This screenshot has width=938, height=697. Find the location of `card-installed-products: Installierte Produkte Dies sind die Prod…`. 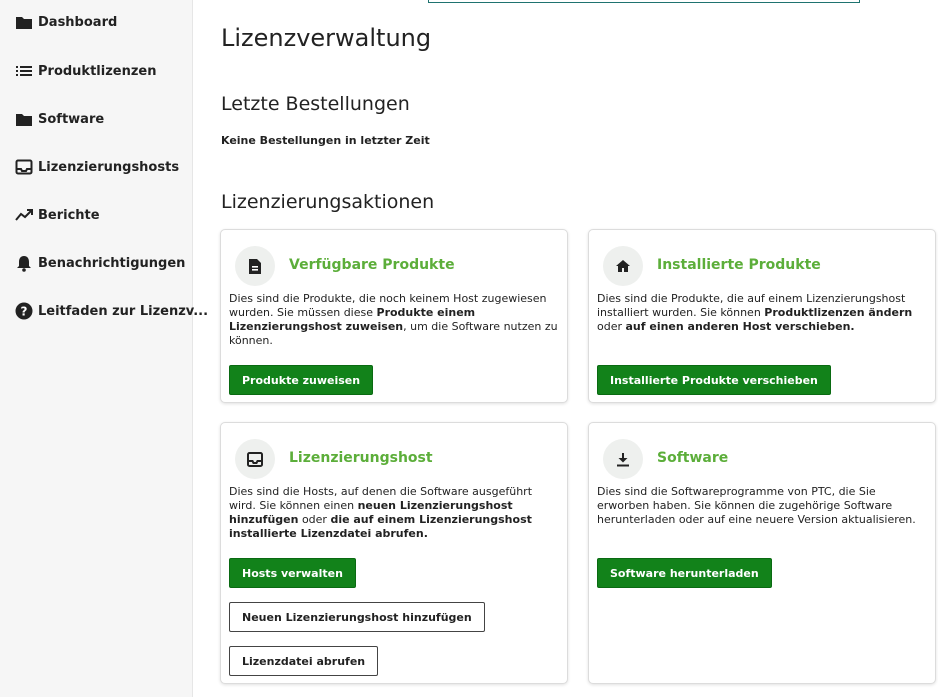

card-installed-products: Installierte Produkte Dies sind die Prod… is located at coordinates (762, 316).